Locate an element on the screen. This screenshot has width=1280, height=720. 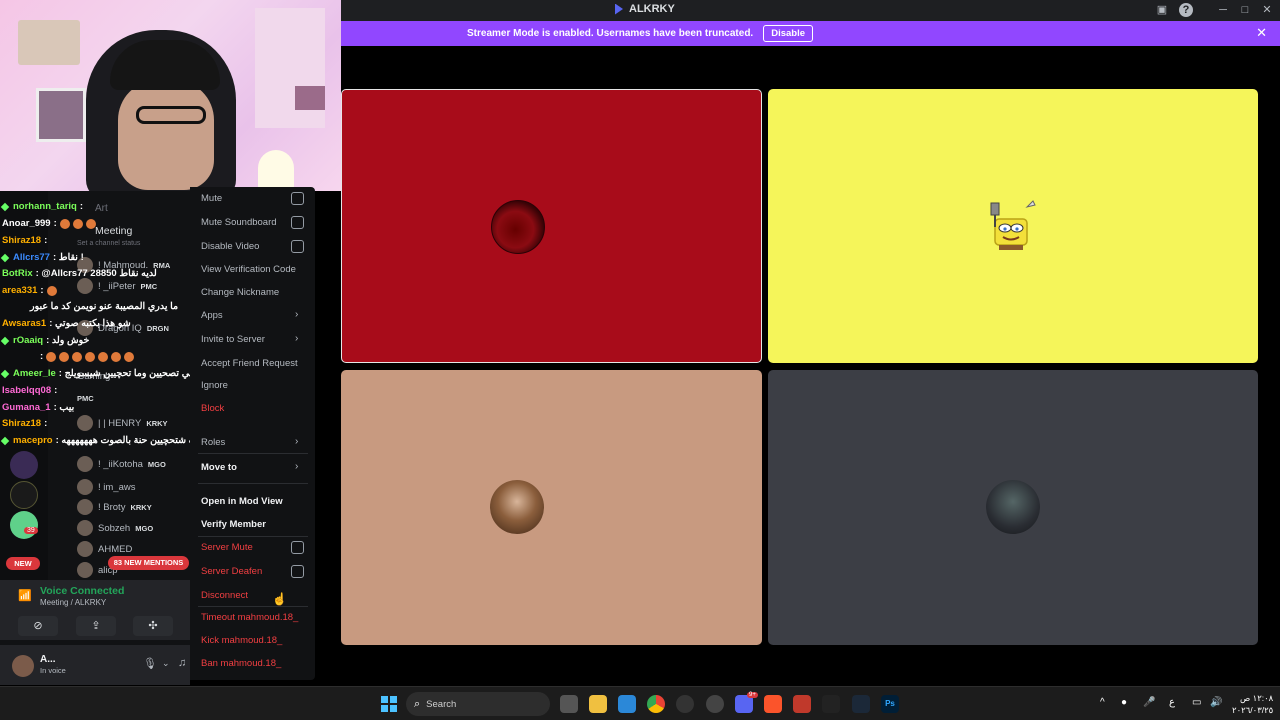
new-badge: NEW is located at coordinates (23, 563).